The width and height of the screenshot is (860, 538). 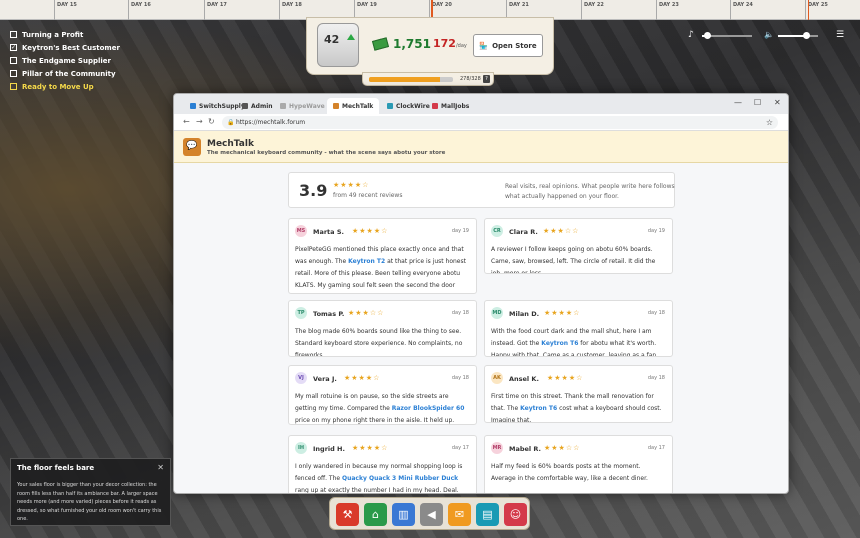 What do you see at coordinates (806, 35) in the screenshot?
I see `volume-slider-knob` at bounding box center [806, 35].